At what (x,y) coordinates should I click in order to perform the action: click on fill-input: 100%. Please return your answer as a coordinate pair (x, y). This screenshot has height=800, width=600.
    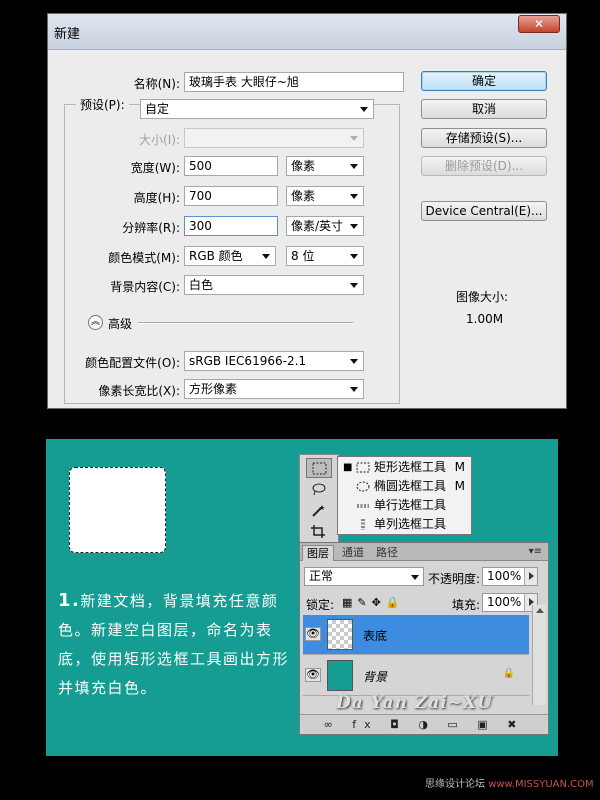
    Looking at the image, I should click on (510, 602).